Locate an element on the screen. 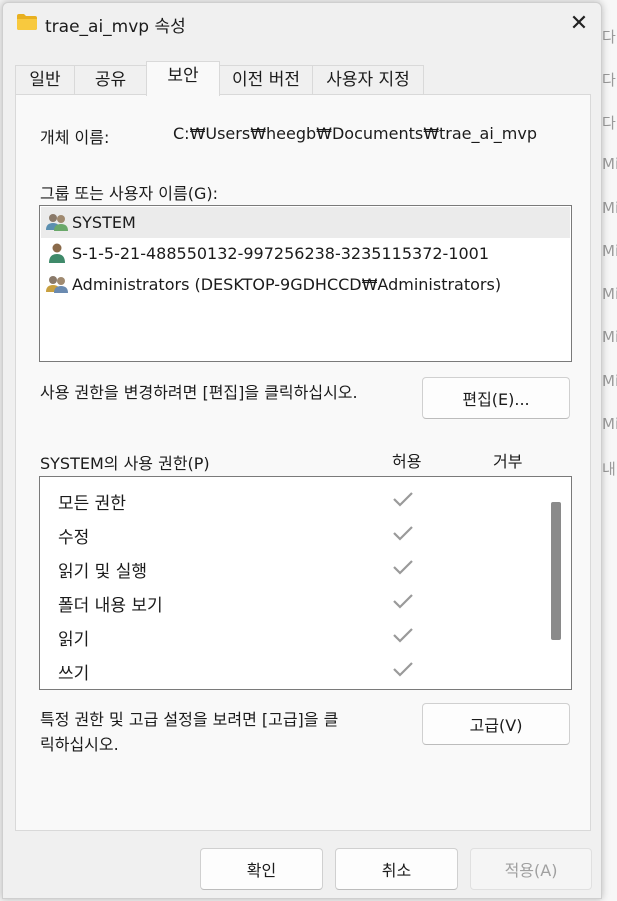 The width and height of the screenshot is (617, 901). permission-row: 읽기 및 실행 is located at coordinates (295, 567).